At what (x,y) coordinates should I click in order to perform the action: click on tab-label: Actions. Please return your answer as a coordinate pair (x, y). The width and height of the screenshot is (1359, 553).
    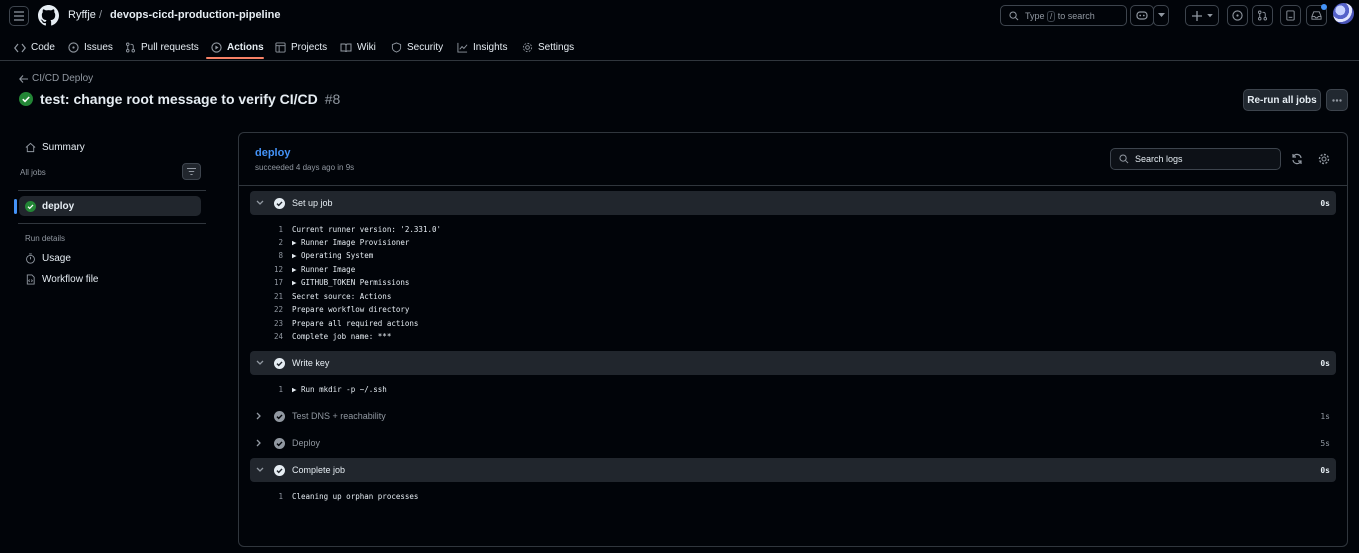
    Looking at the image, I should click on (245, 47).